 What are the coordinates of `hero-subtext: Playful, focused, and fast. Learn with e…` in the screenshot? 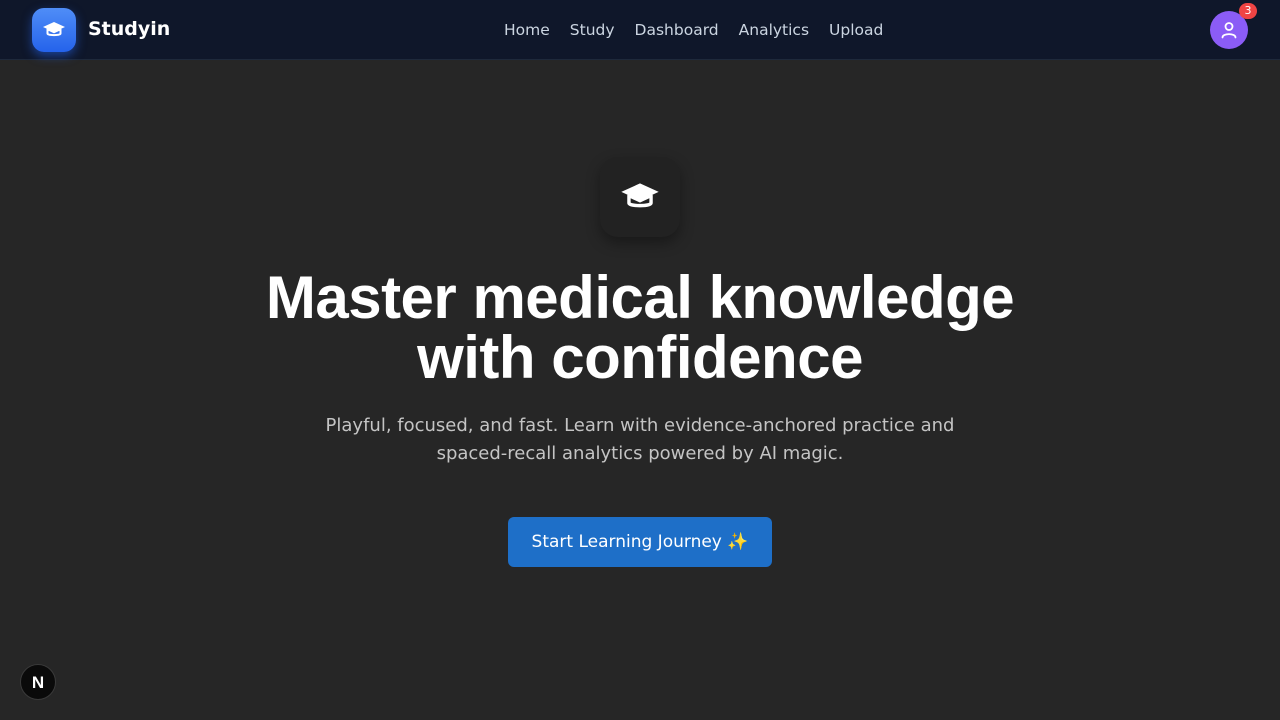 It's located at (640, 440).